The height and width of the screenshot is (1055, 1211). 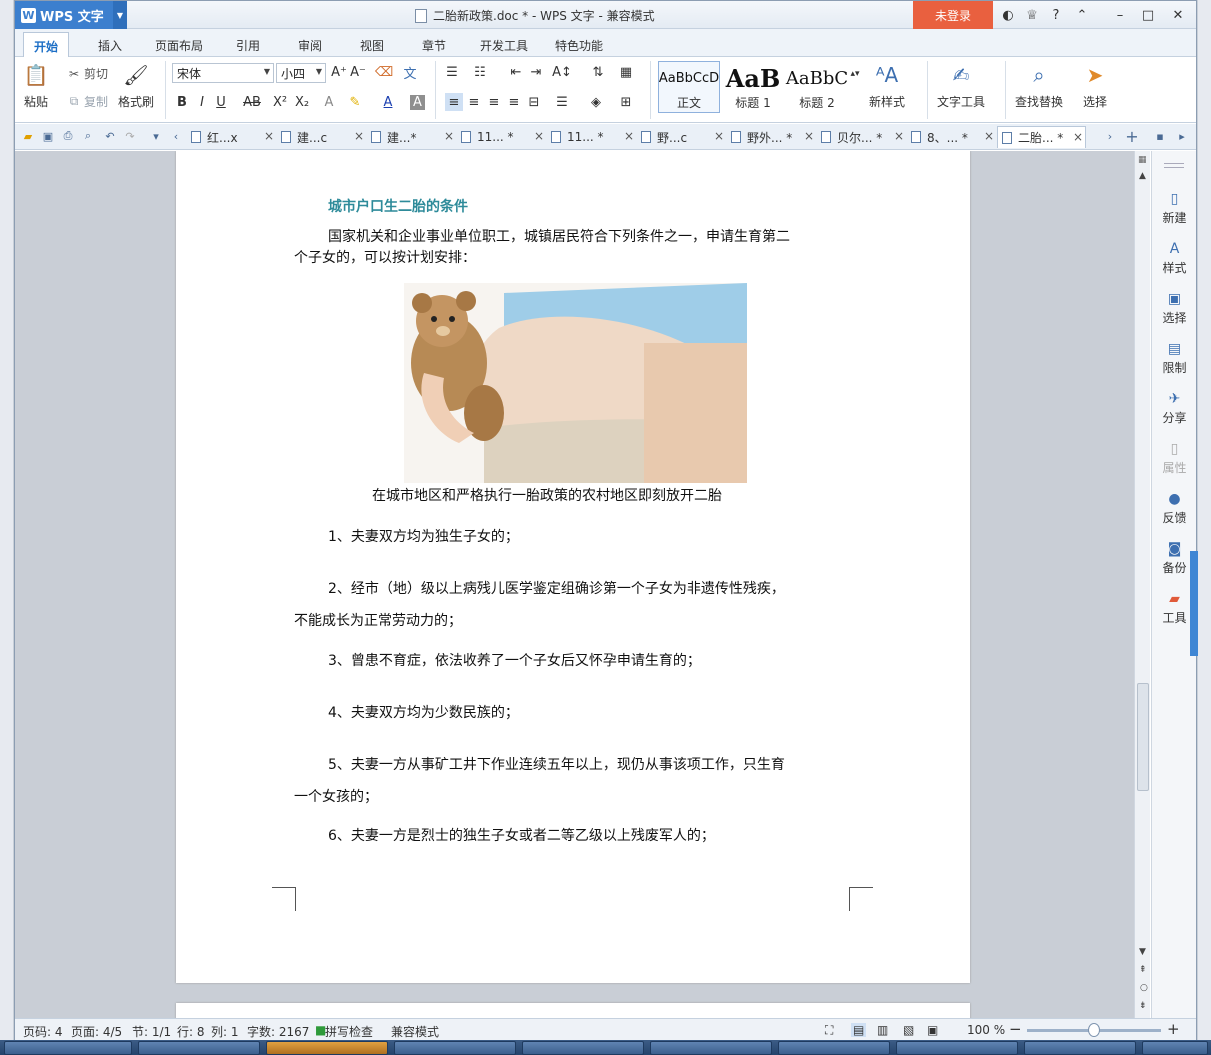 What do you see at coordinates (1132, 136) in the screenshot?
I see `new-tab-icon: +` at bounding box center [1132, 136].